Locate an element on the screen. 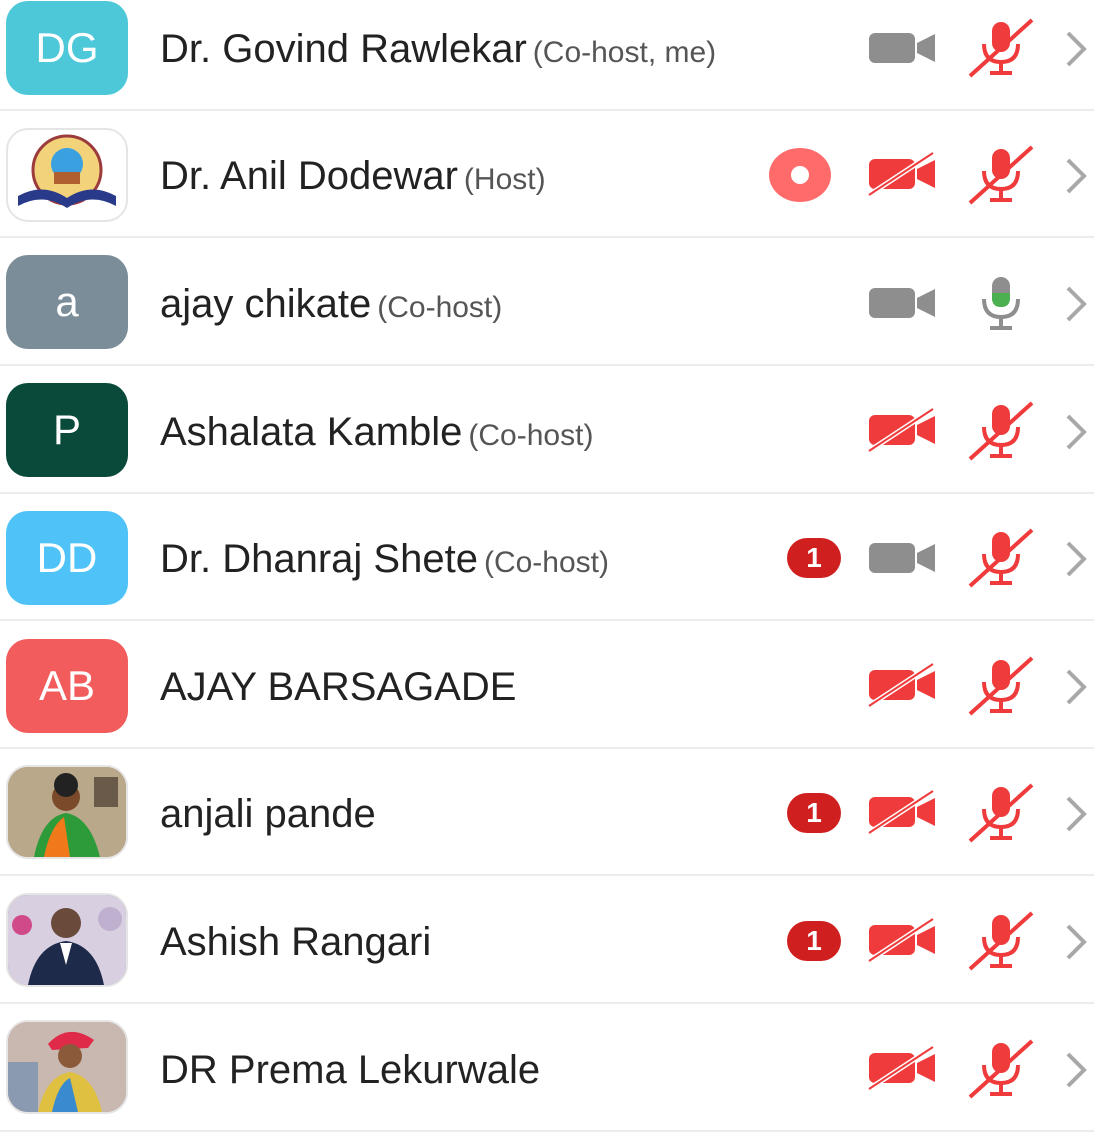  avatar-initials: DG is located at coordinates (67, 47).